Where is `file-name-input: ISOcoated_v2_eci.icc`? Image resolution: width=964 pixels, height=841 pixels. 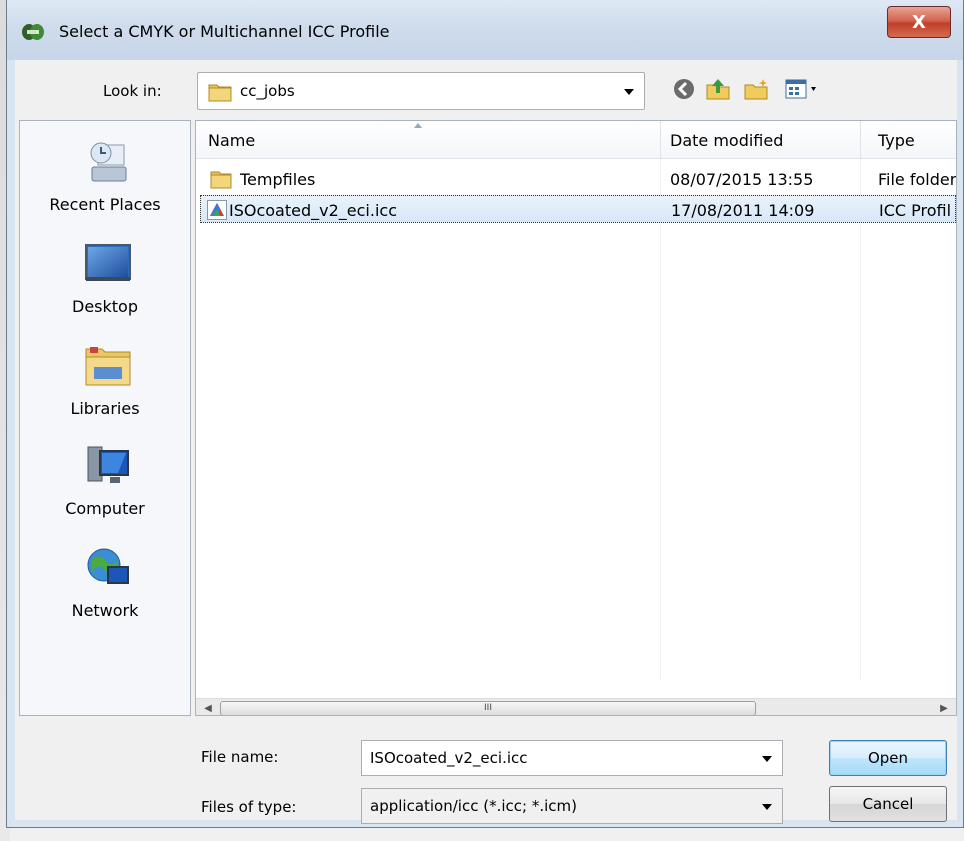
file-name-input: ISOcoated_v2_eci.icc is located at coordinates (449, 758).